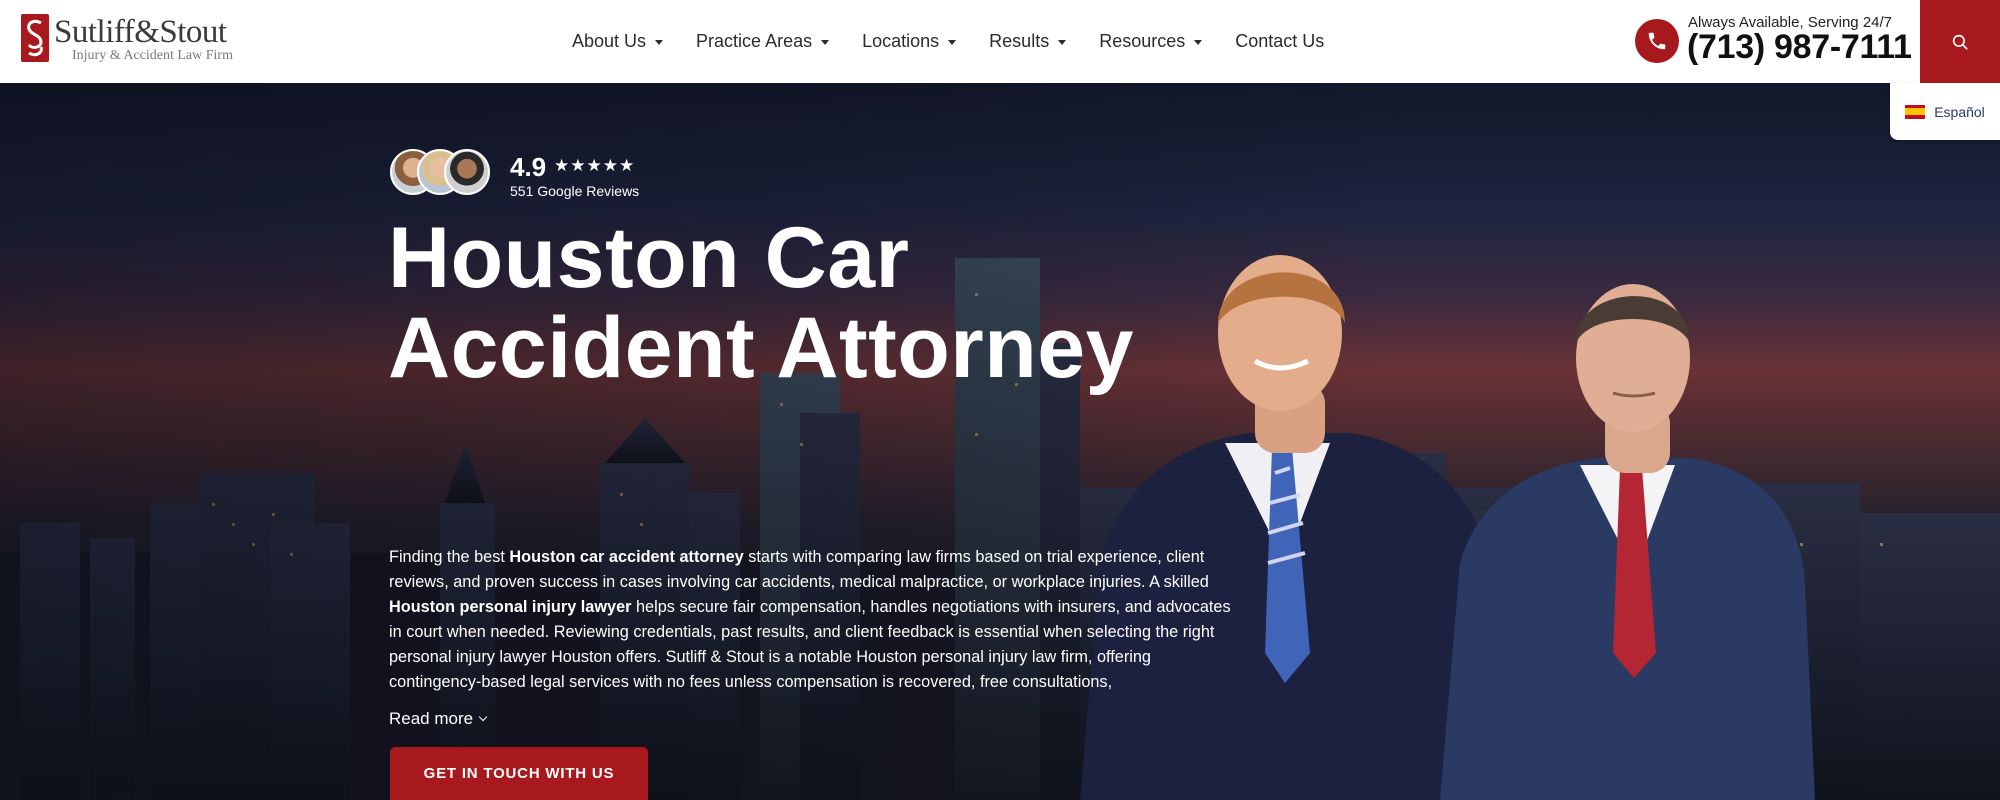 Image resolution: width=2000 pixels, height=800 pixels. Describe the element at coordinates (626, 557) in the screenshot. I see `intro-bold-keyword: Houston car accident attorney` at that location.